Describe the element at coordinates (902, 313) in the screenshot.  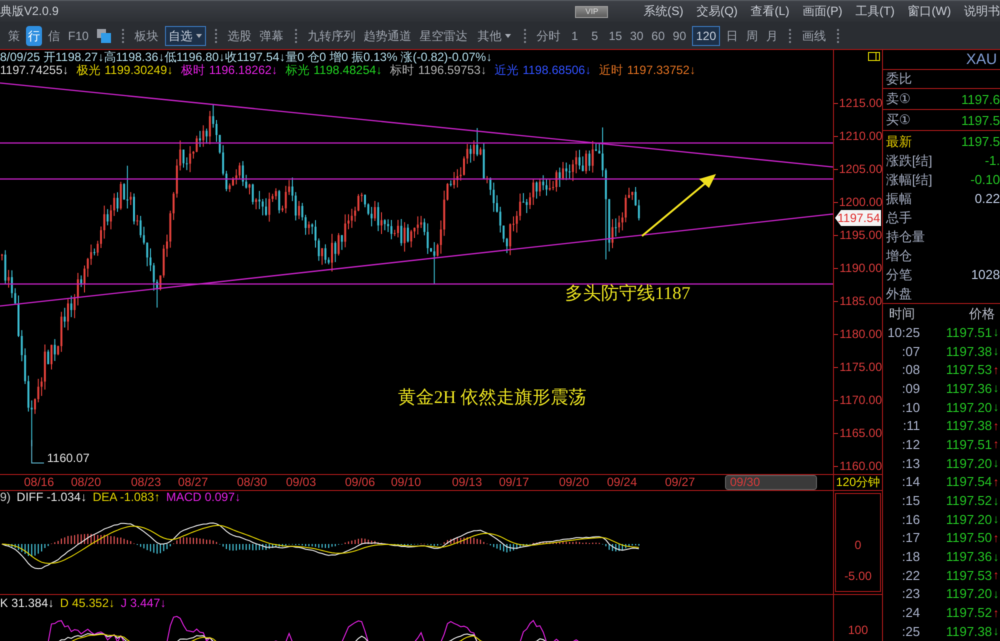
I see `column-header: 时间` at that location.